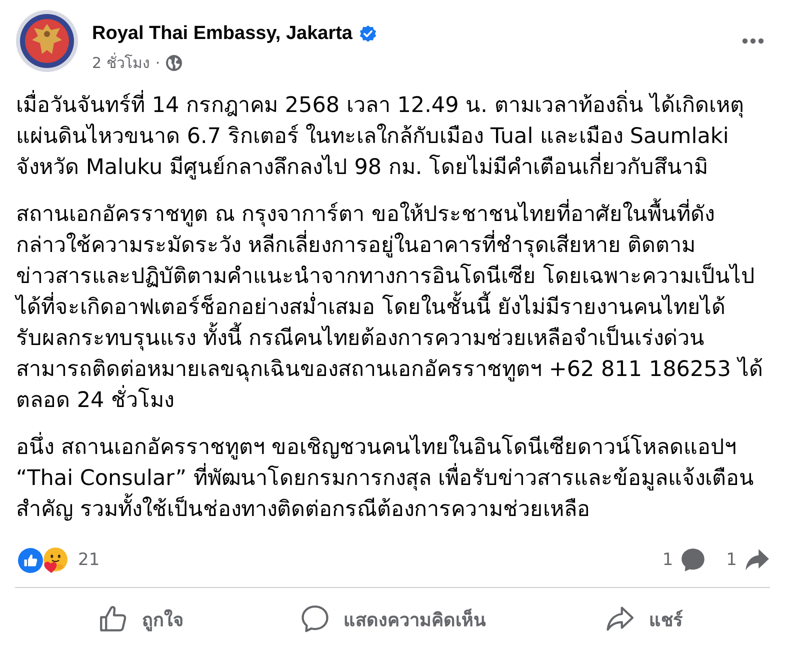 The height and width of the screenshot is (650, 800). I want to click on share-count: 1, so click(748, 560).